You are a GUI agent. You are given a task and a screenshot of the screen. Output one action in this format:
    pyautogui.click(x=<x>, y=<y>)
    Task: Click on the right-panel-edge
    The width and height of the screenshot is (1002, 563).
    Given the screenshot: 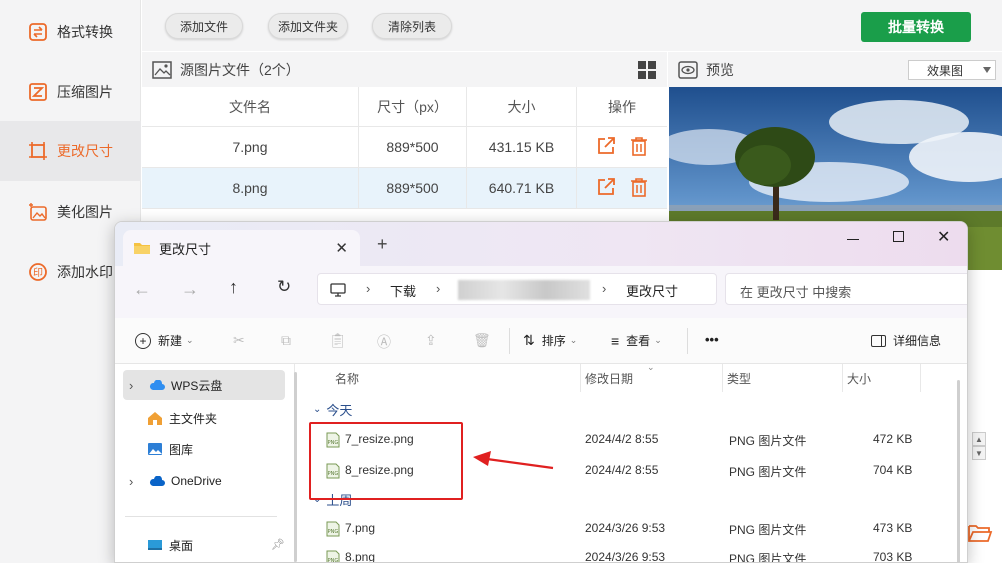 What is the action you would take?
    pyautogui.click(x=985, y=416)
    